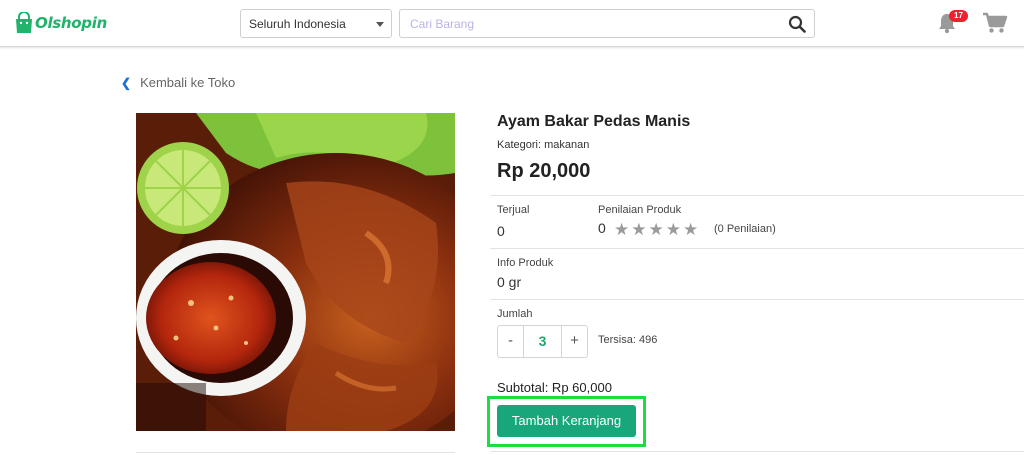  Describe the element at coordinates (509, 282) in the screenshot. I see `product-weight: 0 gr` at that location.